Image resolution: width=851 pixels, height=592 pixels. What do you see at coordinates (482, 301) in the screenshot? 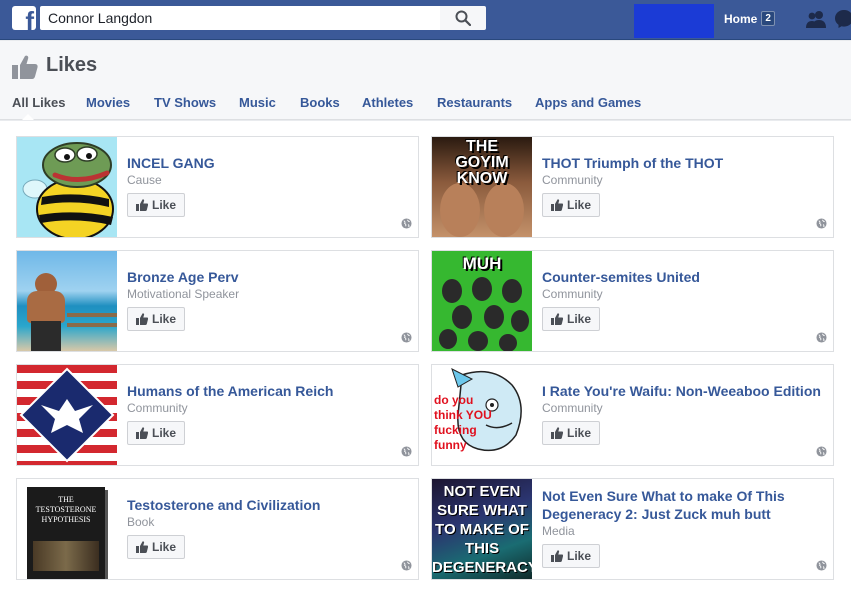
I see `page-thumbnail: MUH` at bounding box center [482, 301].